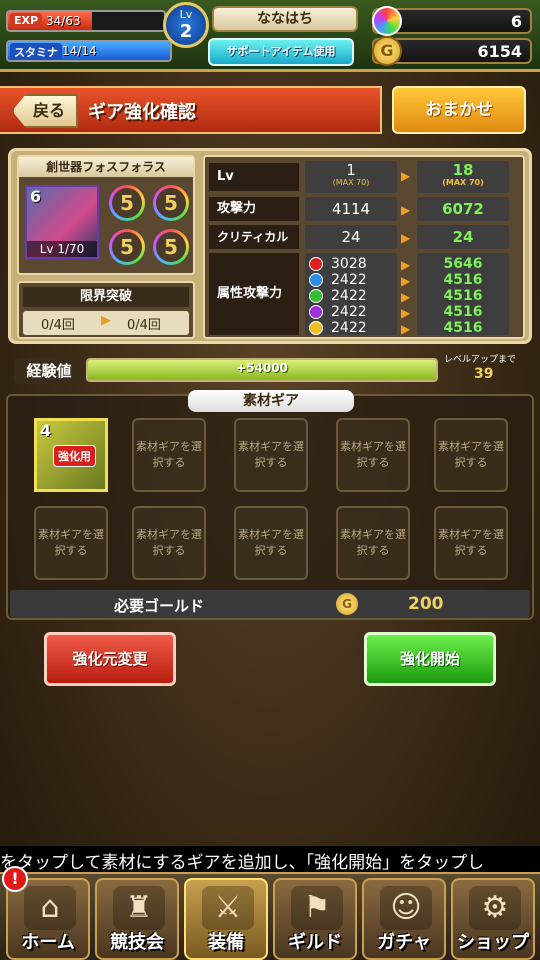 This screenshot has height=960, width=540. I want to click on stat-lv-current: 1 (MAX 70), so click(351, 177).